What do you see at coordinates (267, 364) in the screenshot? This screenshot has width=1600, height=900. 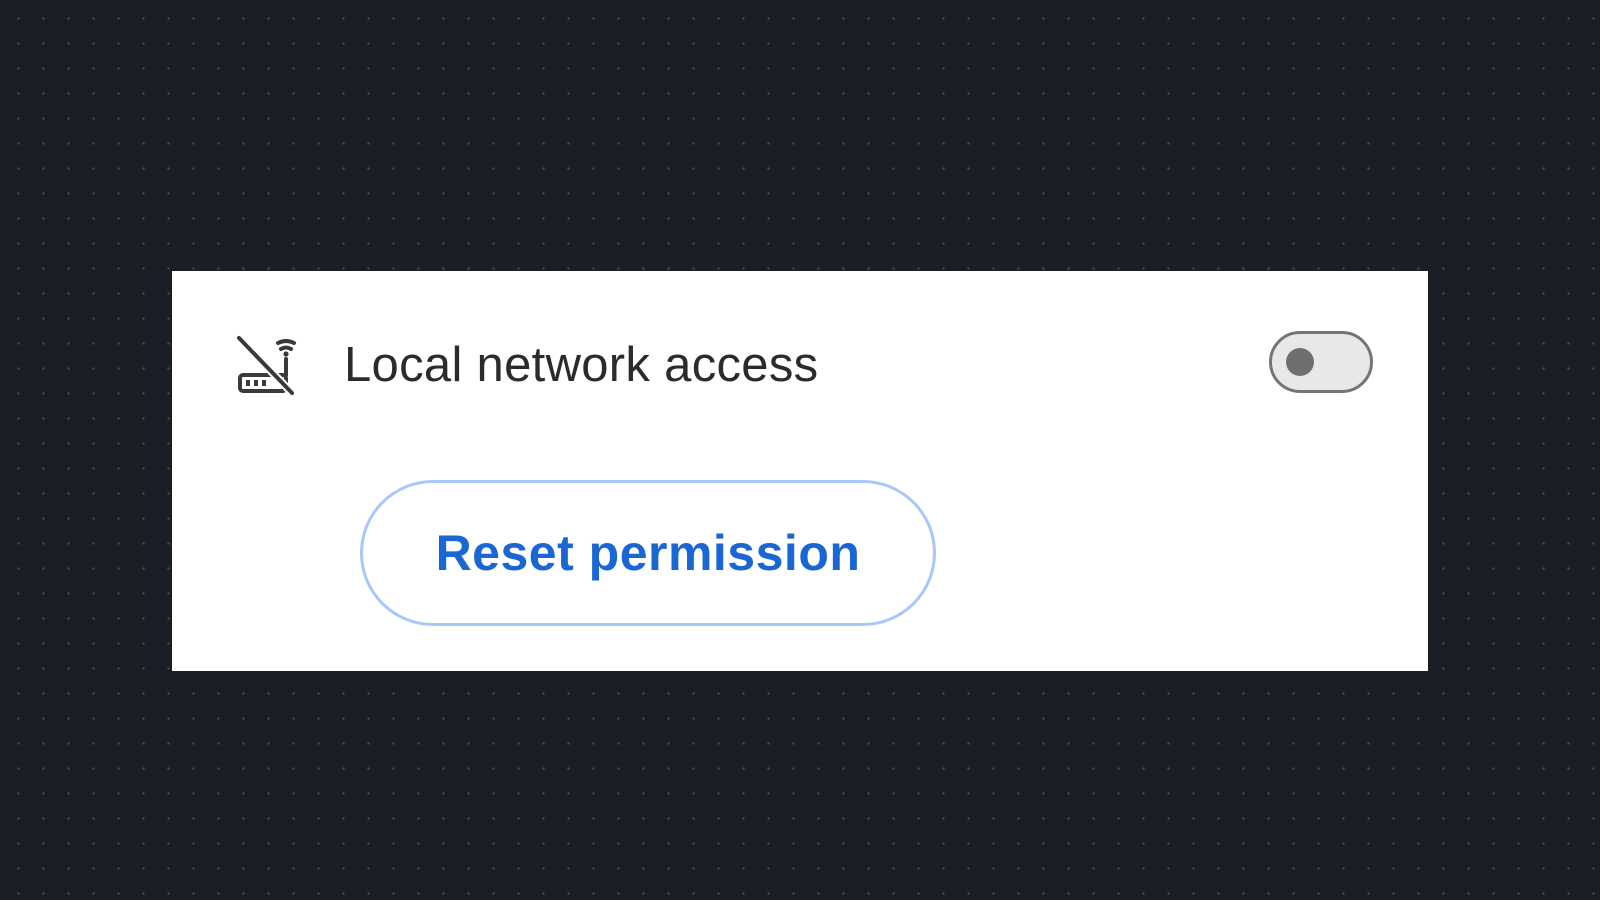 I see `local-network-off-icon` at bounding box center [267, 364].